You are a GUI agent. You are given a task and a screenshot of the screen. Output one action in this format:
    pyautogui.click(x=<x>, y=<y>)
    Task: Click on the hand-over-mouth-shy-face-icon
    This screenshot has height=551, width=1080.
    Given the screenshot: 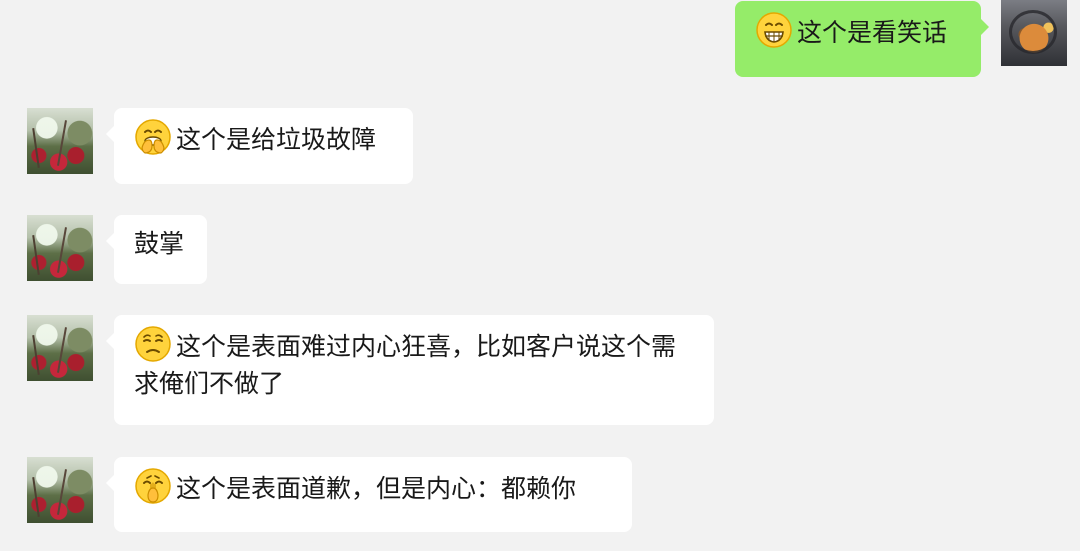 What is the action you would take?
    pyautogui.click(x=153, y=486)
    